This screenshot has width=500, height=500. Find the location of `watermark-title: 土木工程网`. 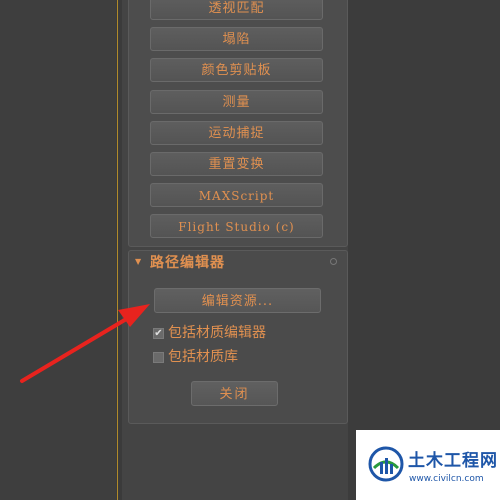

watermark-title: 土木工程网 is located at coordinates (453, 461).